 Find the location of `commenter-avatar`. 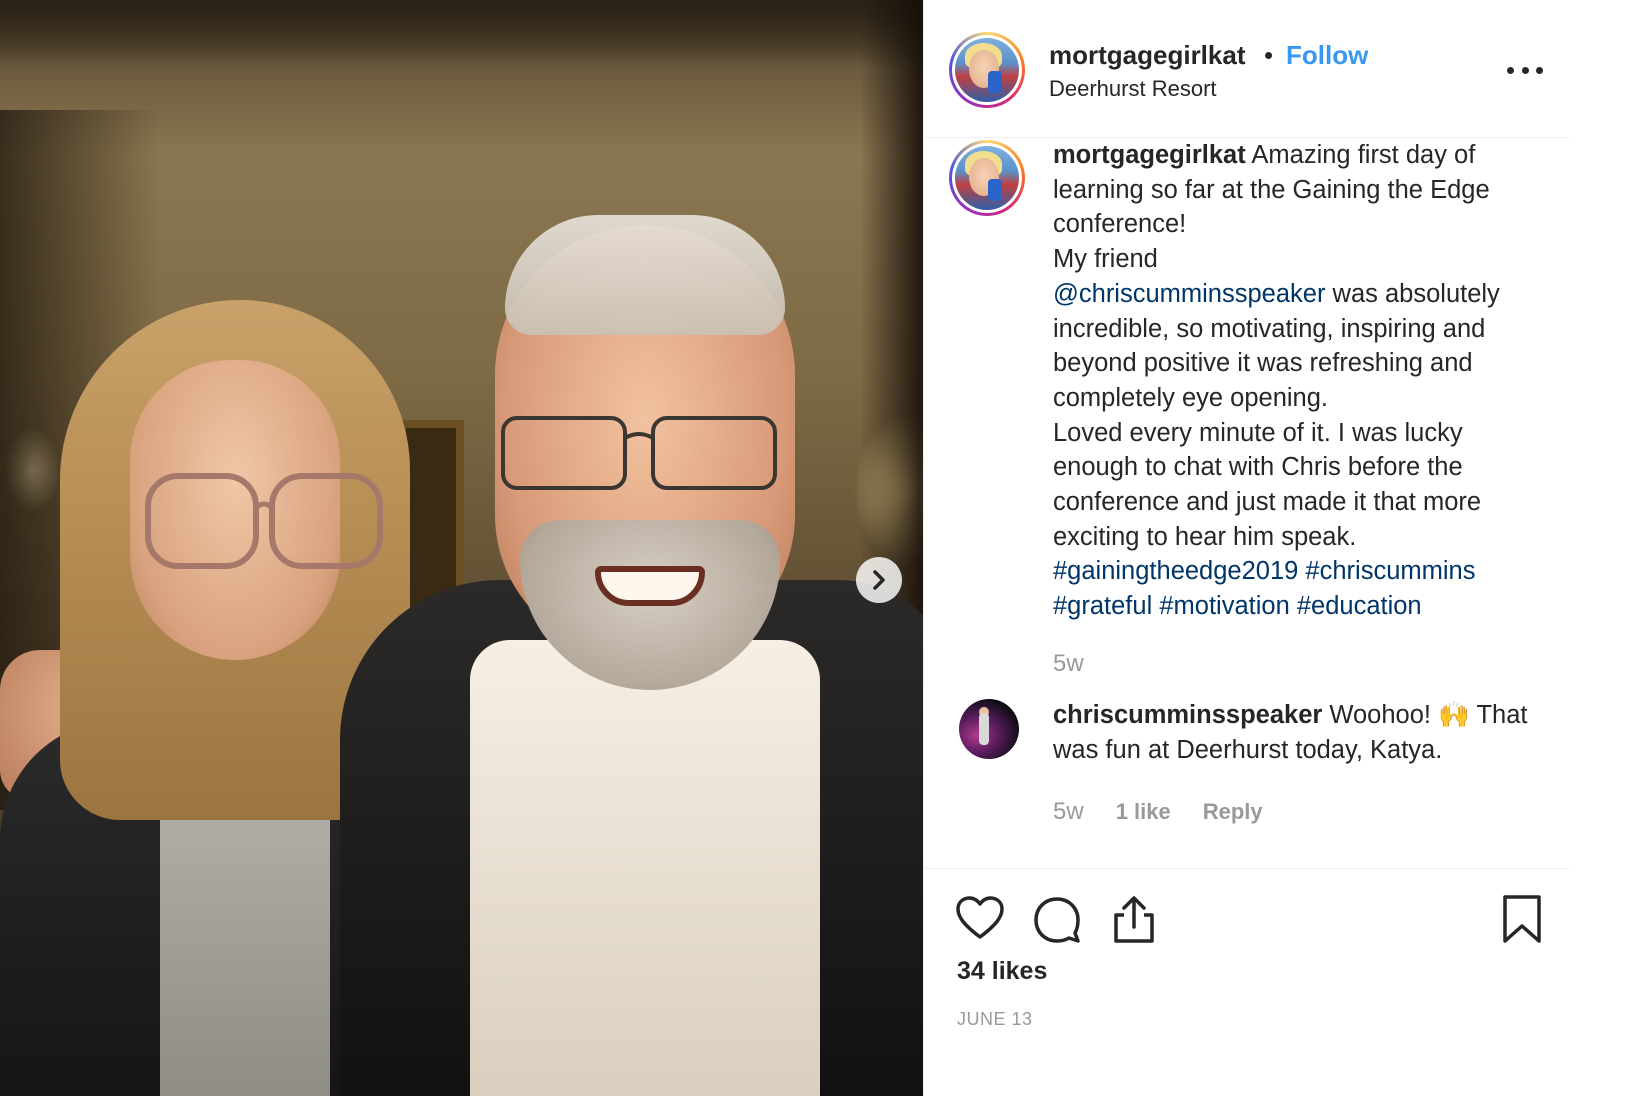

commenter-avatar is located at coordinates (989, 729).